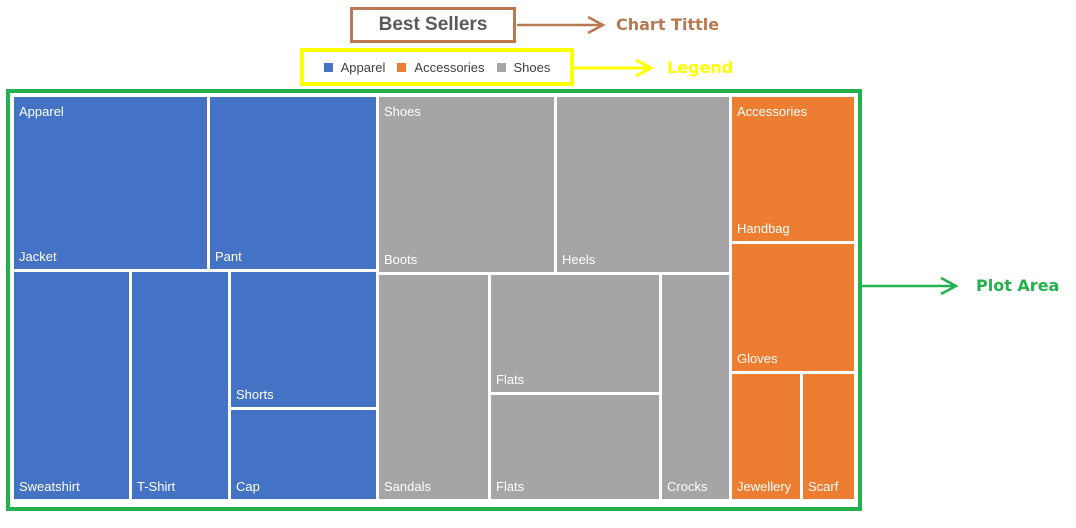 This screenshot has width=1076, height=528. What do you see at coordinates (402, 111) in the screenshot?
I see `group-header-label: Shoes` at bounding box center [402, 111].